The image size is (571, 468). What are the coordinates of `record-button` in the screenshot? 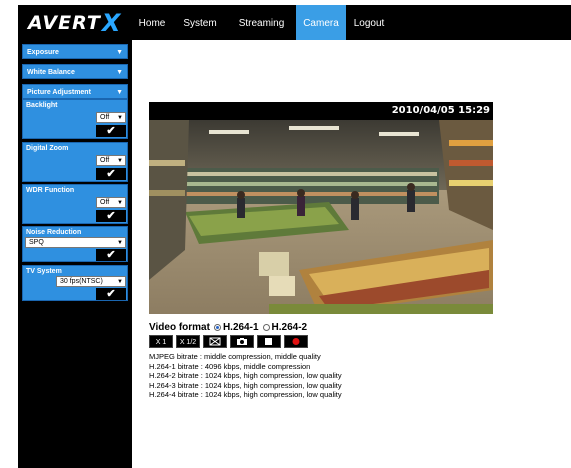 It's located at (296, 341).